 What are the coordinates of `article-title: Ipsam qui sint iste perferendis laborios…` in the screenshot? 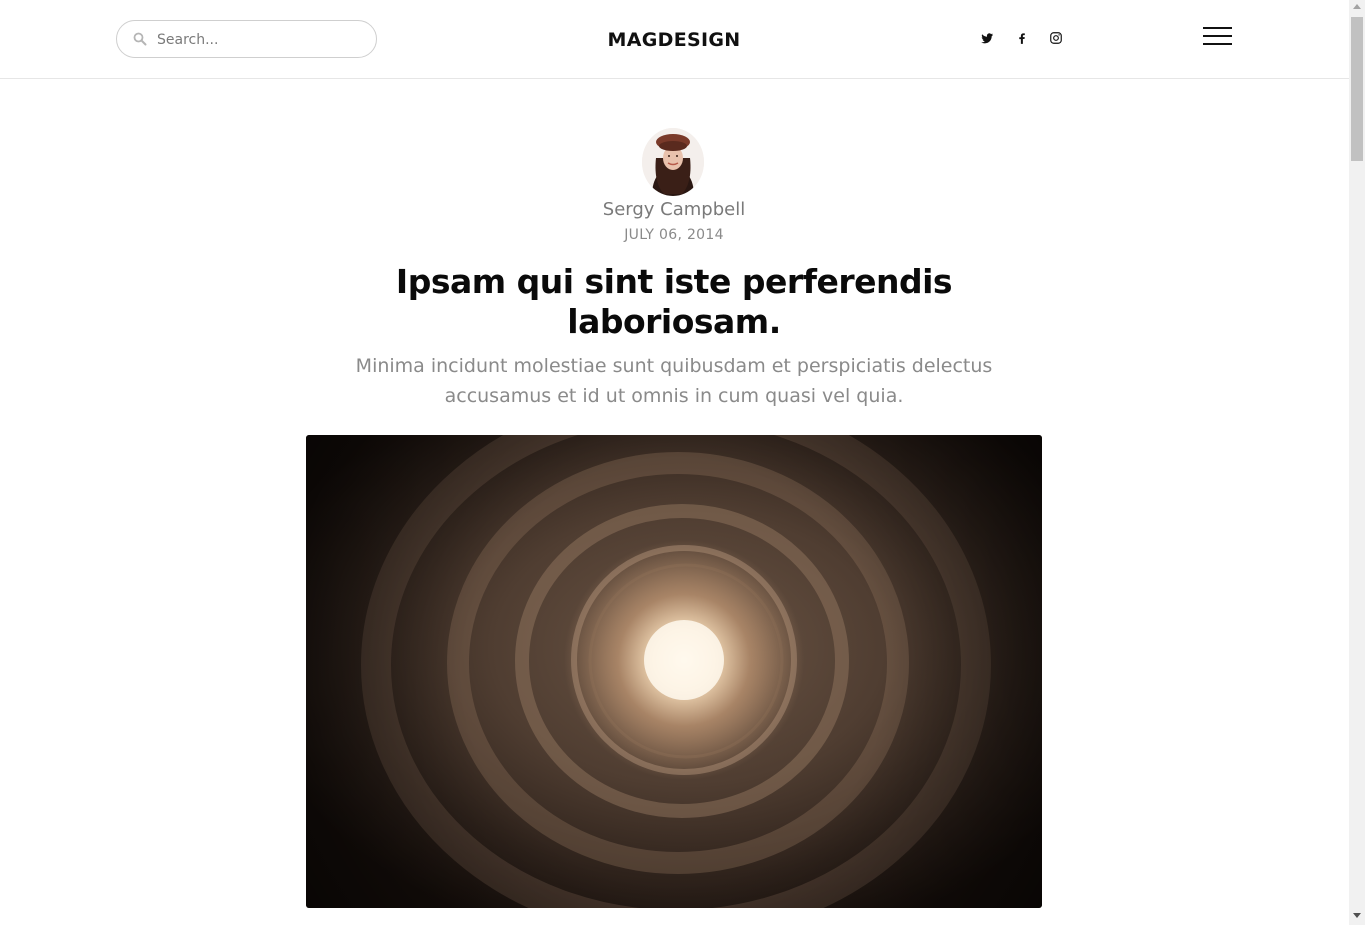 It's located at (674, 301).